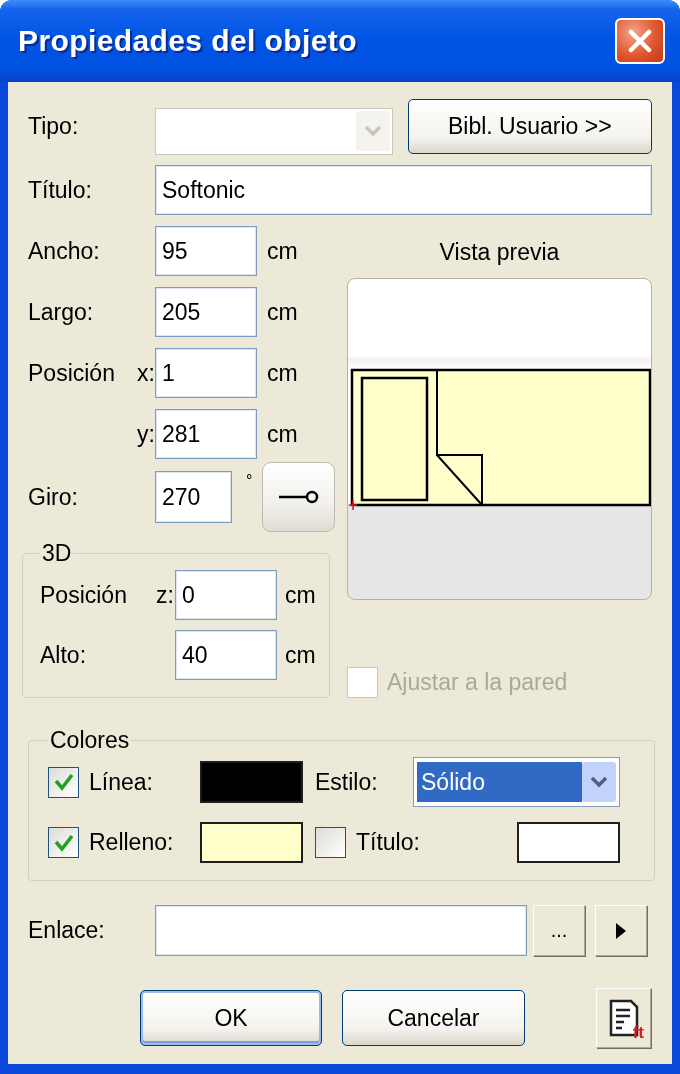 The width and height of the screenshot is (680, 1074). What do you see at coordinates (131, 842) in the screenshot?
I see `checkbox-label: Relleno:` at bounding box center [131, 842].